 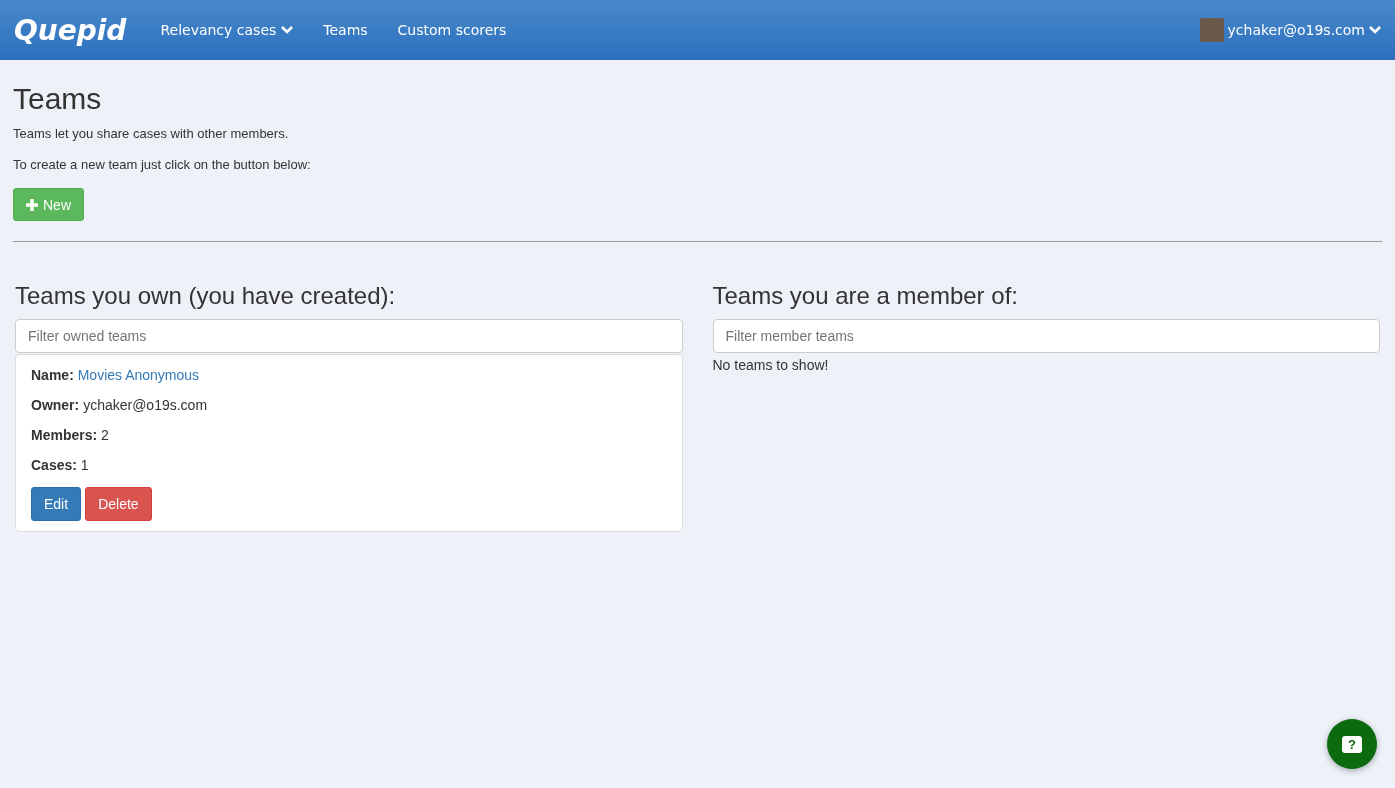 What do you see at coordinates (118, 504) in the screenshot?
I see `delete-button: Delete` at bounding box center [118, 504].